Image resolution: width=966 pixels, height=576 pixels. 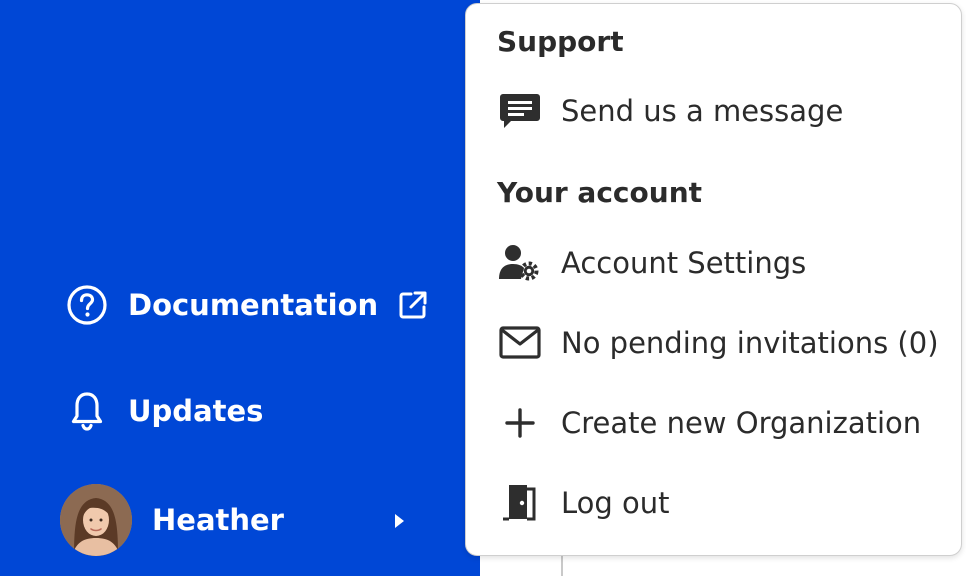 I want to click on user-menu-toggle: Heather, so click(x=233, y=520).